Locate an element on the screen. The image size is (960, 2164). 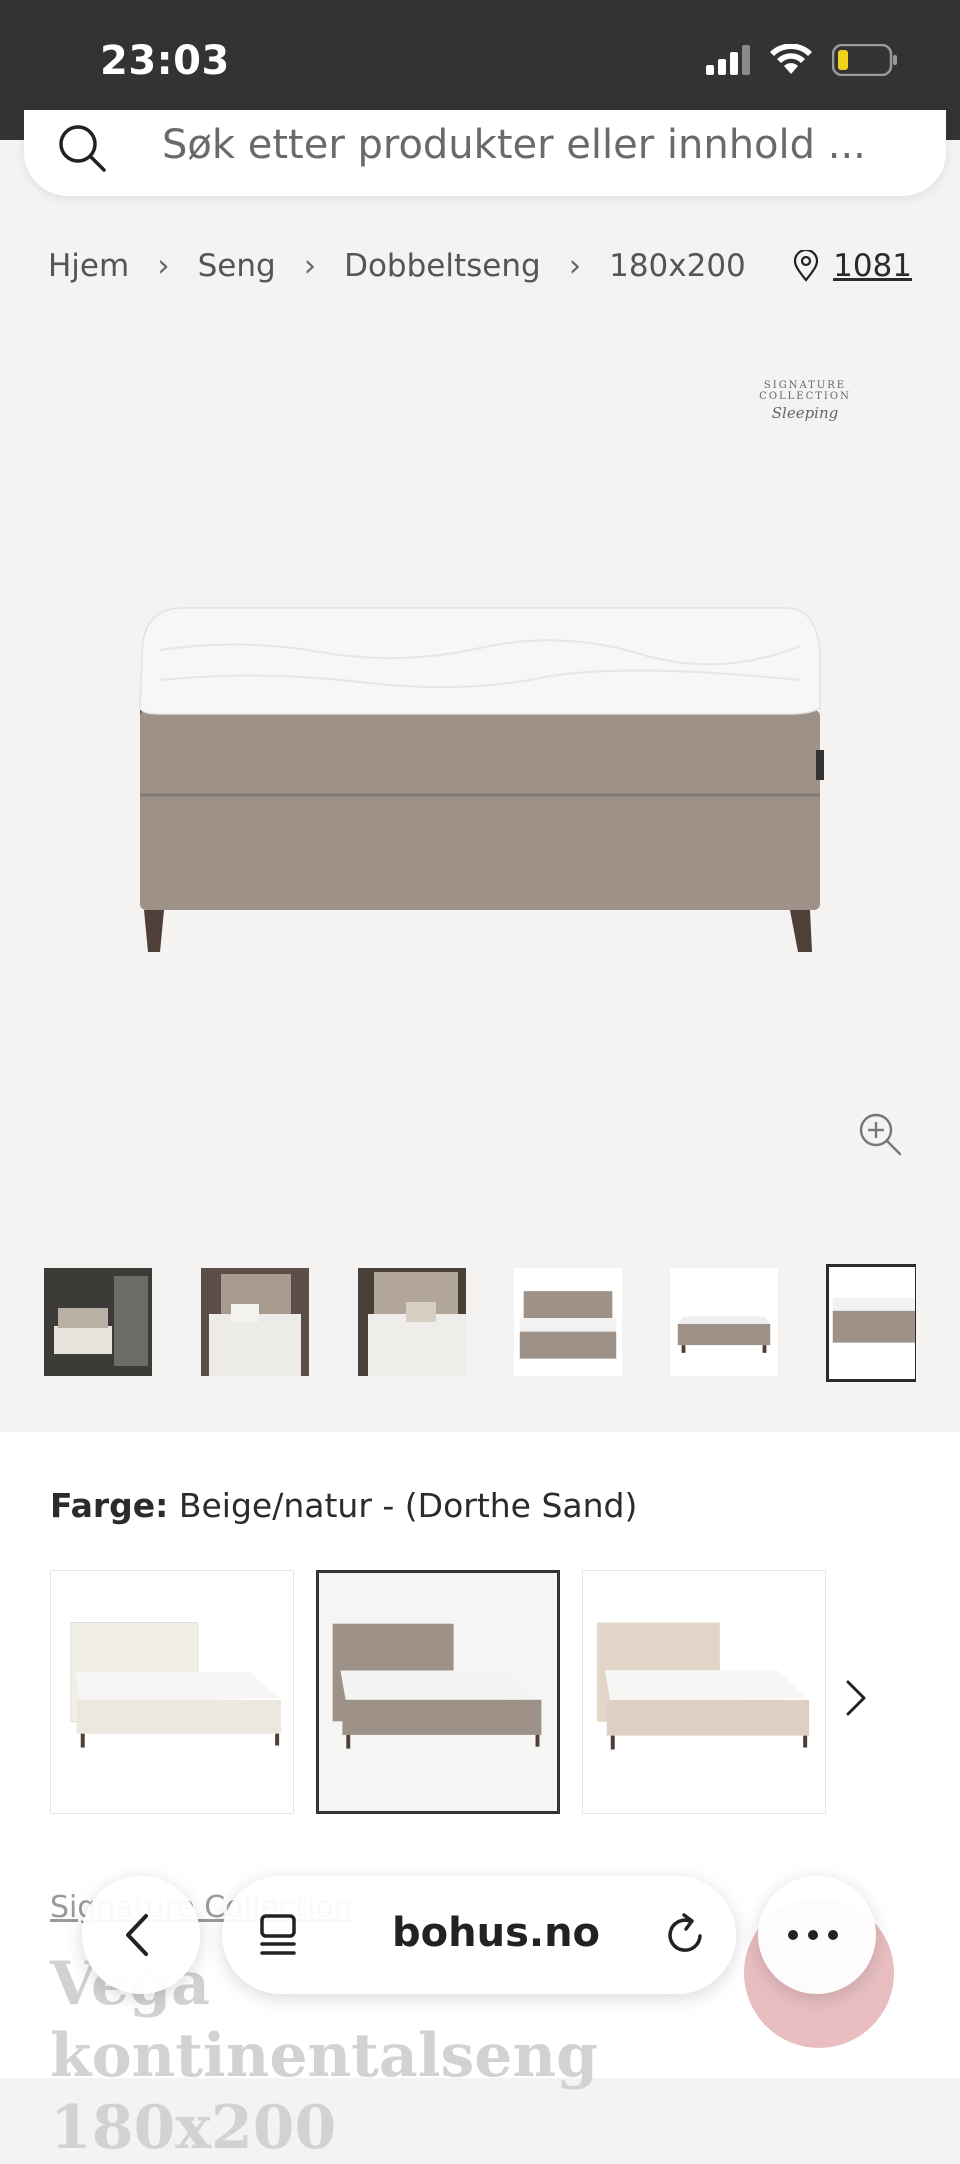
address-bar: bohus.no is located at coordinates (479, 1935).